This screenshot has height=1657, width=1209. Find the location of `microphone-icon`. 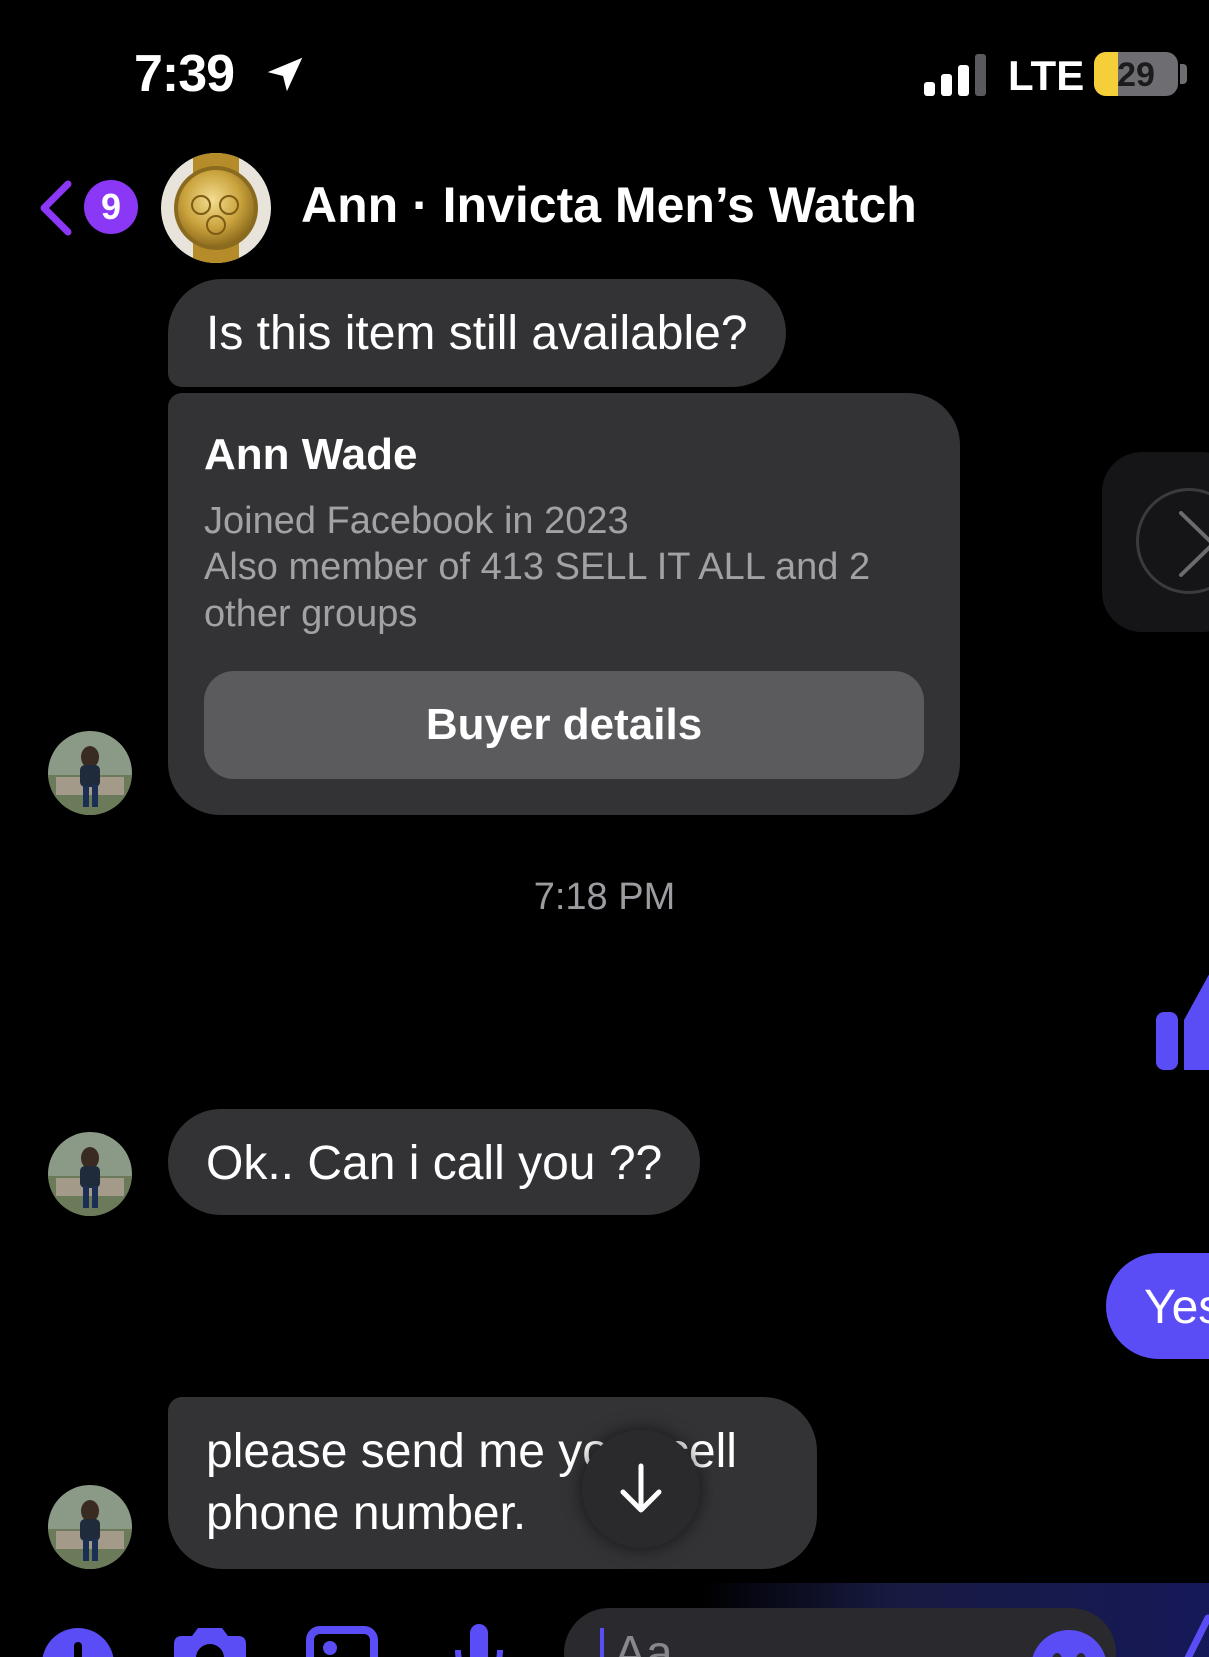

microphone-icon is located at coordinates (480, 1638).